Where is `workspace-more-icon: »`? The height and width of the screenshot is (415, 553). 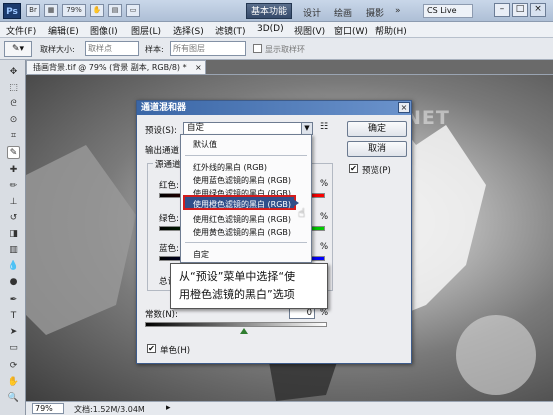
workspace-more-icon: » is located at coordinates (398, 11).